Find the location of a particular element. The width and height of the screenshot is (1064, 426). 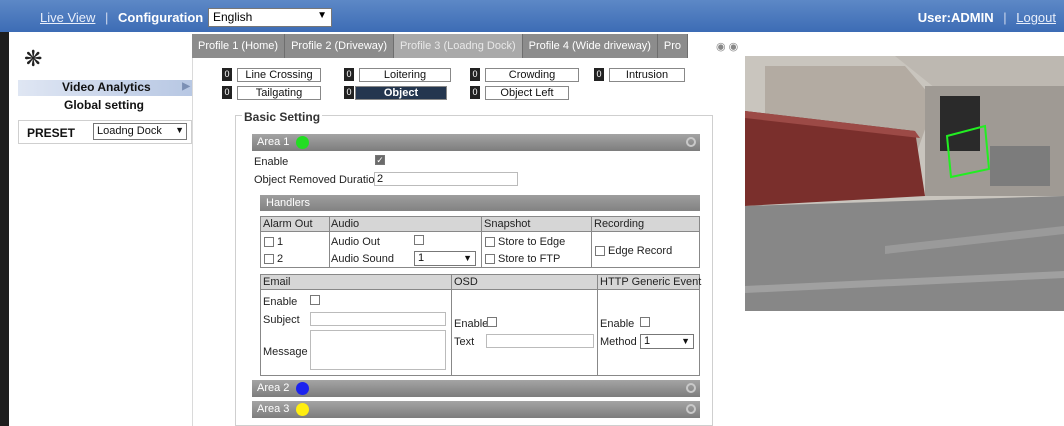

handlers-header: Handlers is located at coordinates (480, 203).